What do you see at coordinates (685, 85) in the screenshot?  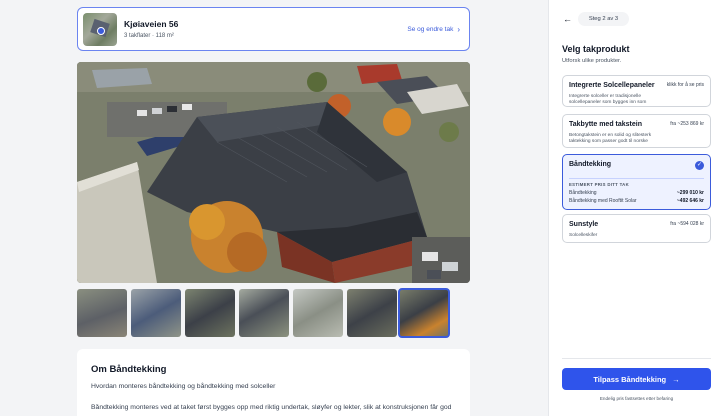 I see `option-price: klikk for å se pris` at bounding box center [685, 85].